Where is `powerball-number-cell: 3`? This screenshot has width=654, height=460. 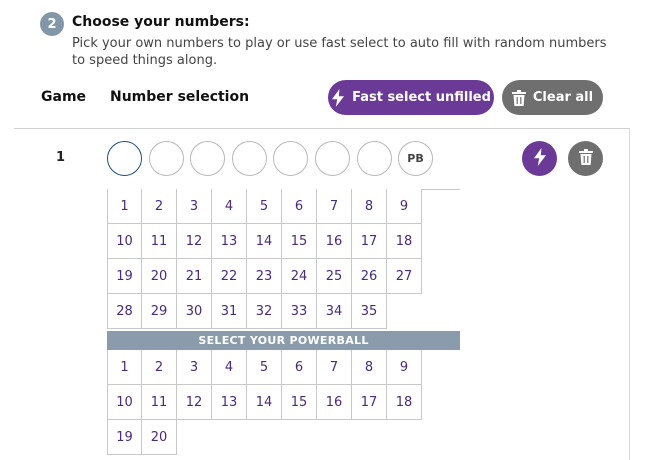
powerball-number-cell: 3 is located at coordinates (194, 367).